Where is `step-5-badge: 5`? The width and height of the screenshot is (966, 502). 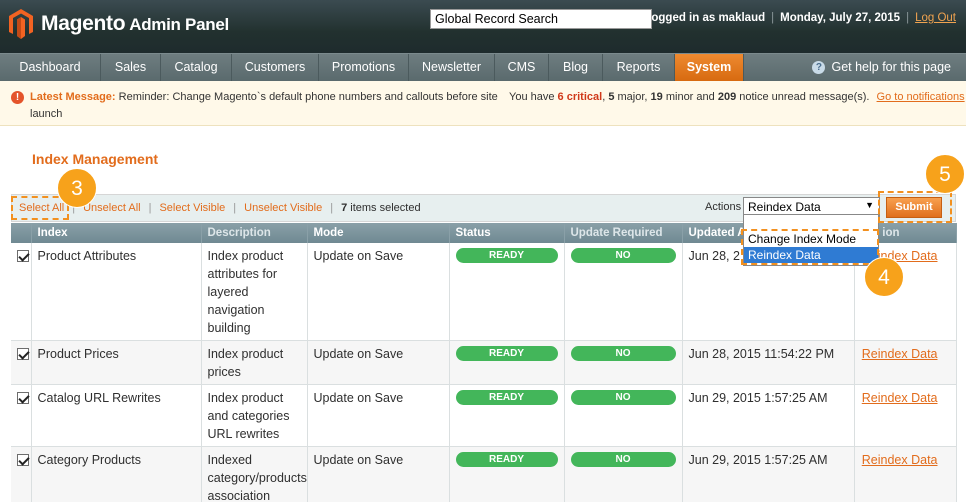
step-5-badge: 5 is located at coordinates (945, 174).